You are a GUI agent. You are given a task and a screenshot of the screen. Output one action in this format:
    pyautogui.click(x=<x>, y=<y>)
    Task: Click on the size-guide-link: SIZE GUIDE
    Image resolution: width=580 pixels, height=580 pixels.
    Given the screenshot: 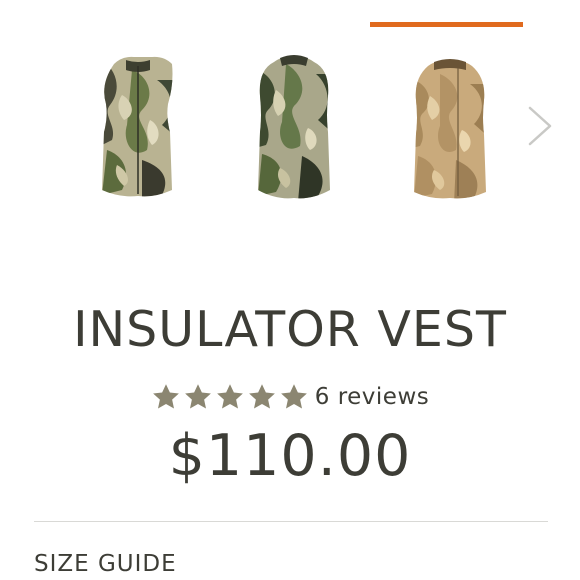 What is the action you would take?
    pyautogui.click(x=105, y=564)
    